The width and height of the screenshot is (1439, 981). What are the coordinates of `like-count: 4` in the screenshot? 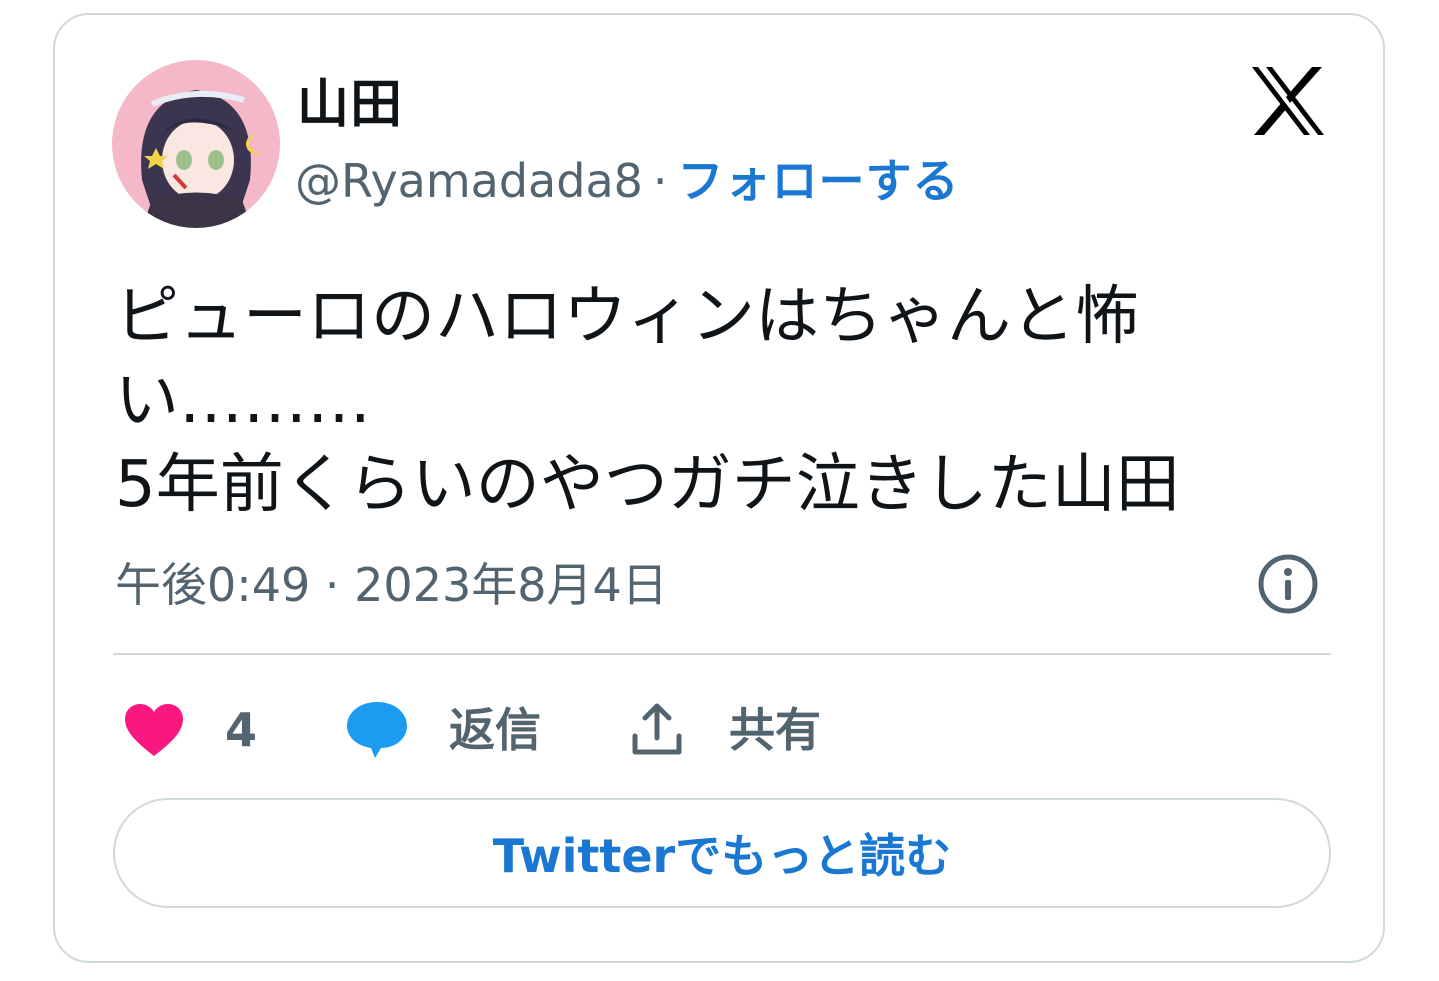 It's located at (241, 730).